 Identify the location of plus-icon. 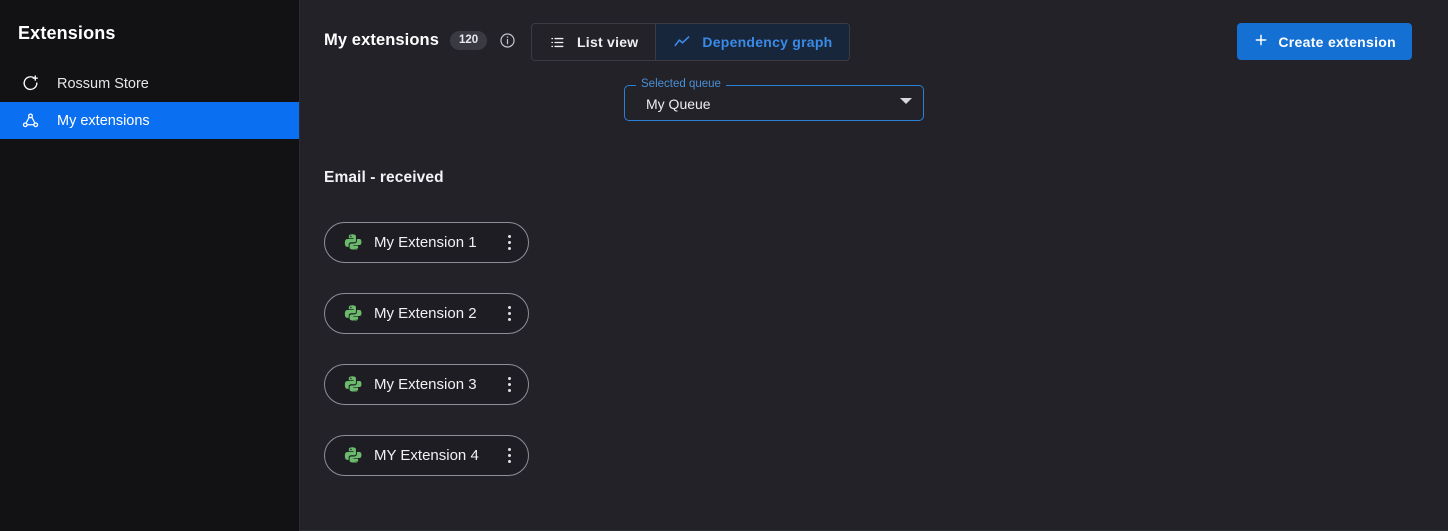
(1261, 41).